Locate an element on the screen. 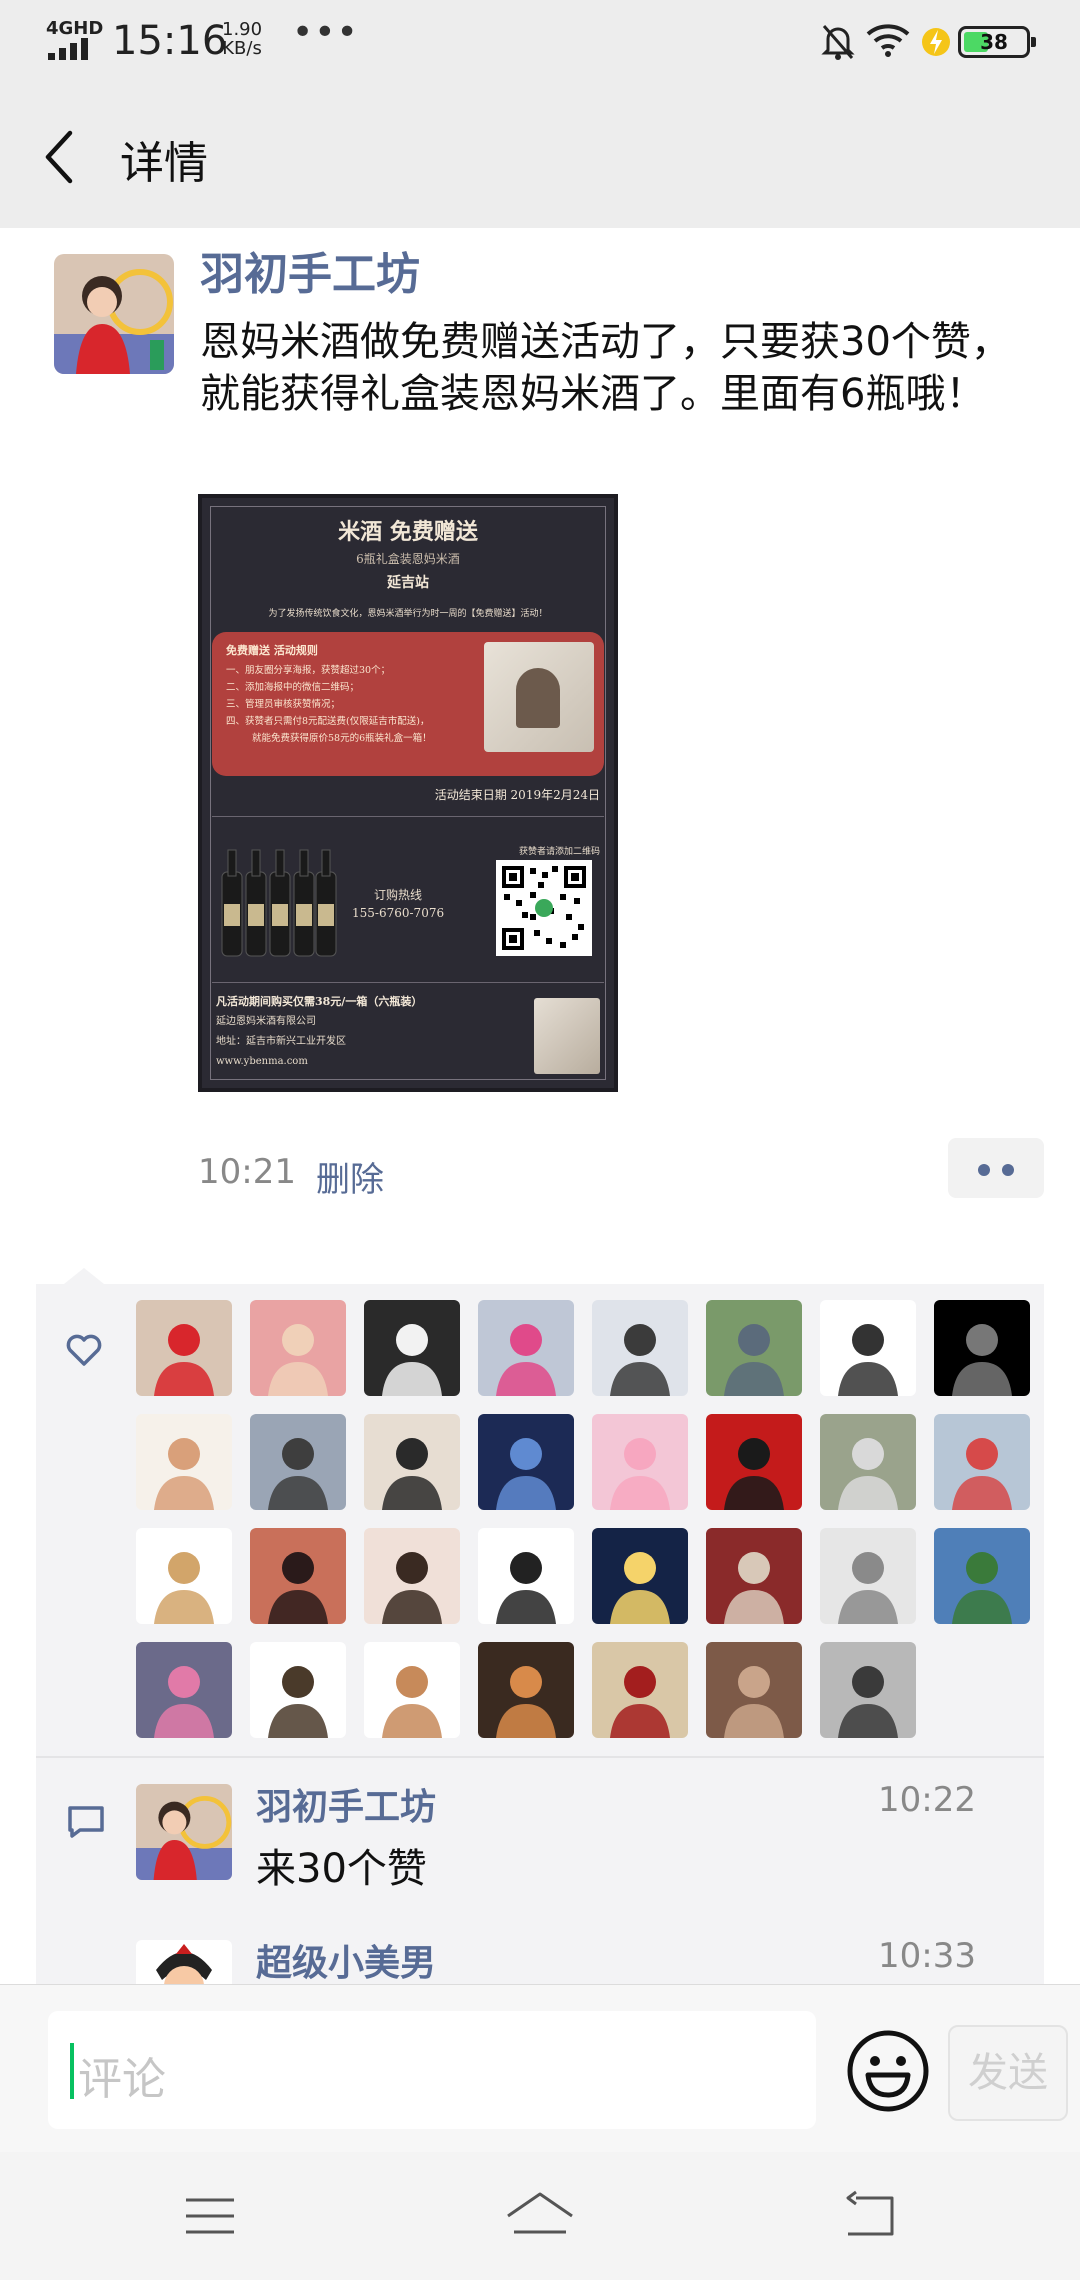 The width and height of the screenshot is (1080, 2280). wine-bottles-image is located at coordinates (279, 903).